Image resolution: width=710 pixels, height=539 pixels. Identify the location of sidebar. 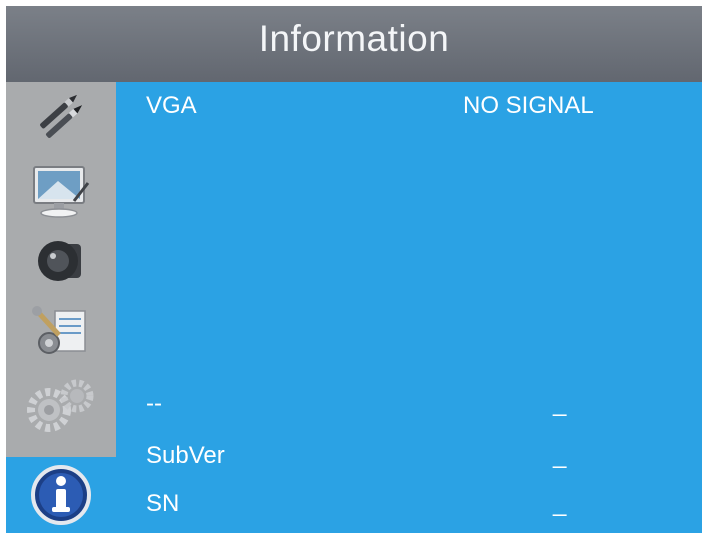
(61, 307).